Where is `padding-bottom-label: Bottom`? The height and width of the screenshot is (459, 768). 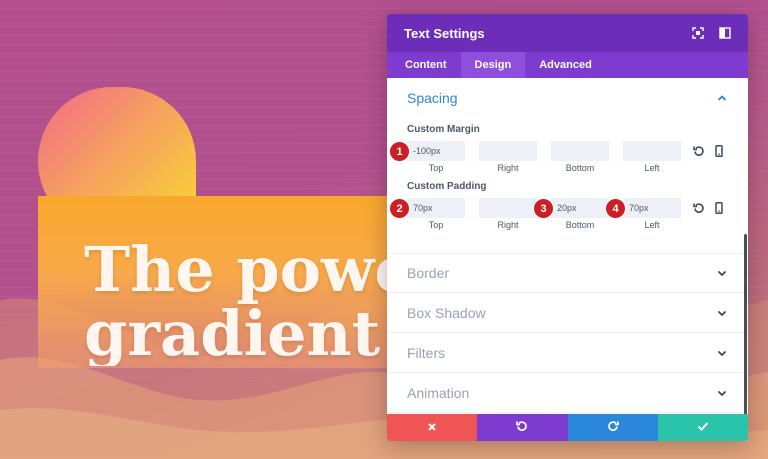
padding-bottom-label: Bottom is located at coordinates (580, 225).